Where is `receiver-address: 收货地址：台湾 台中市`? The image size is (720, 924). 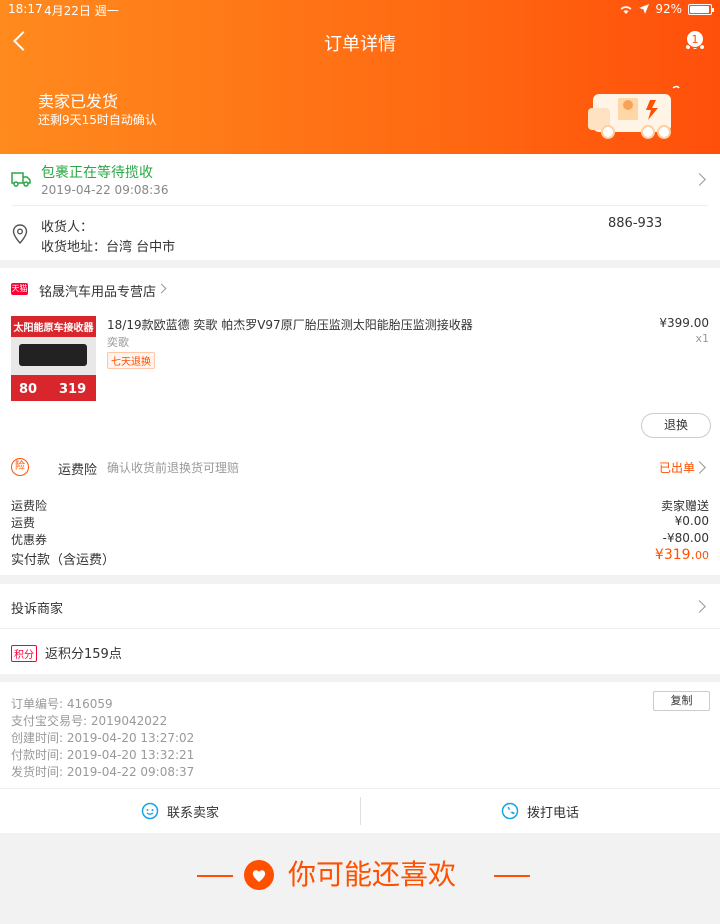
receiver-address: 收货地址：台湾 台中市 is located at coordinates (108, 247).